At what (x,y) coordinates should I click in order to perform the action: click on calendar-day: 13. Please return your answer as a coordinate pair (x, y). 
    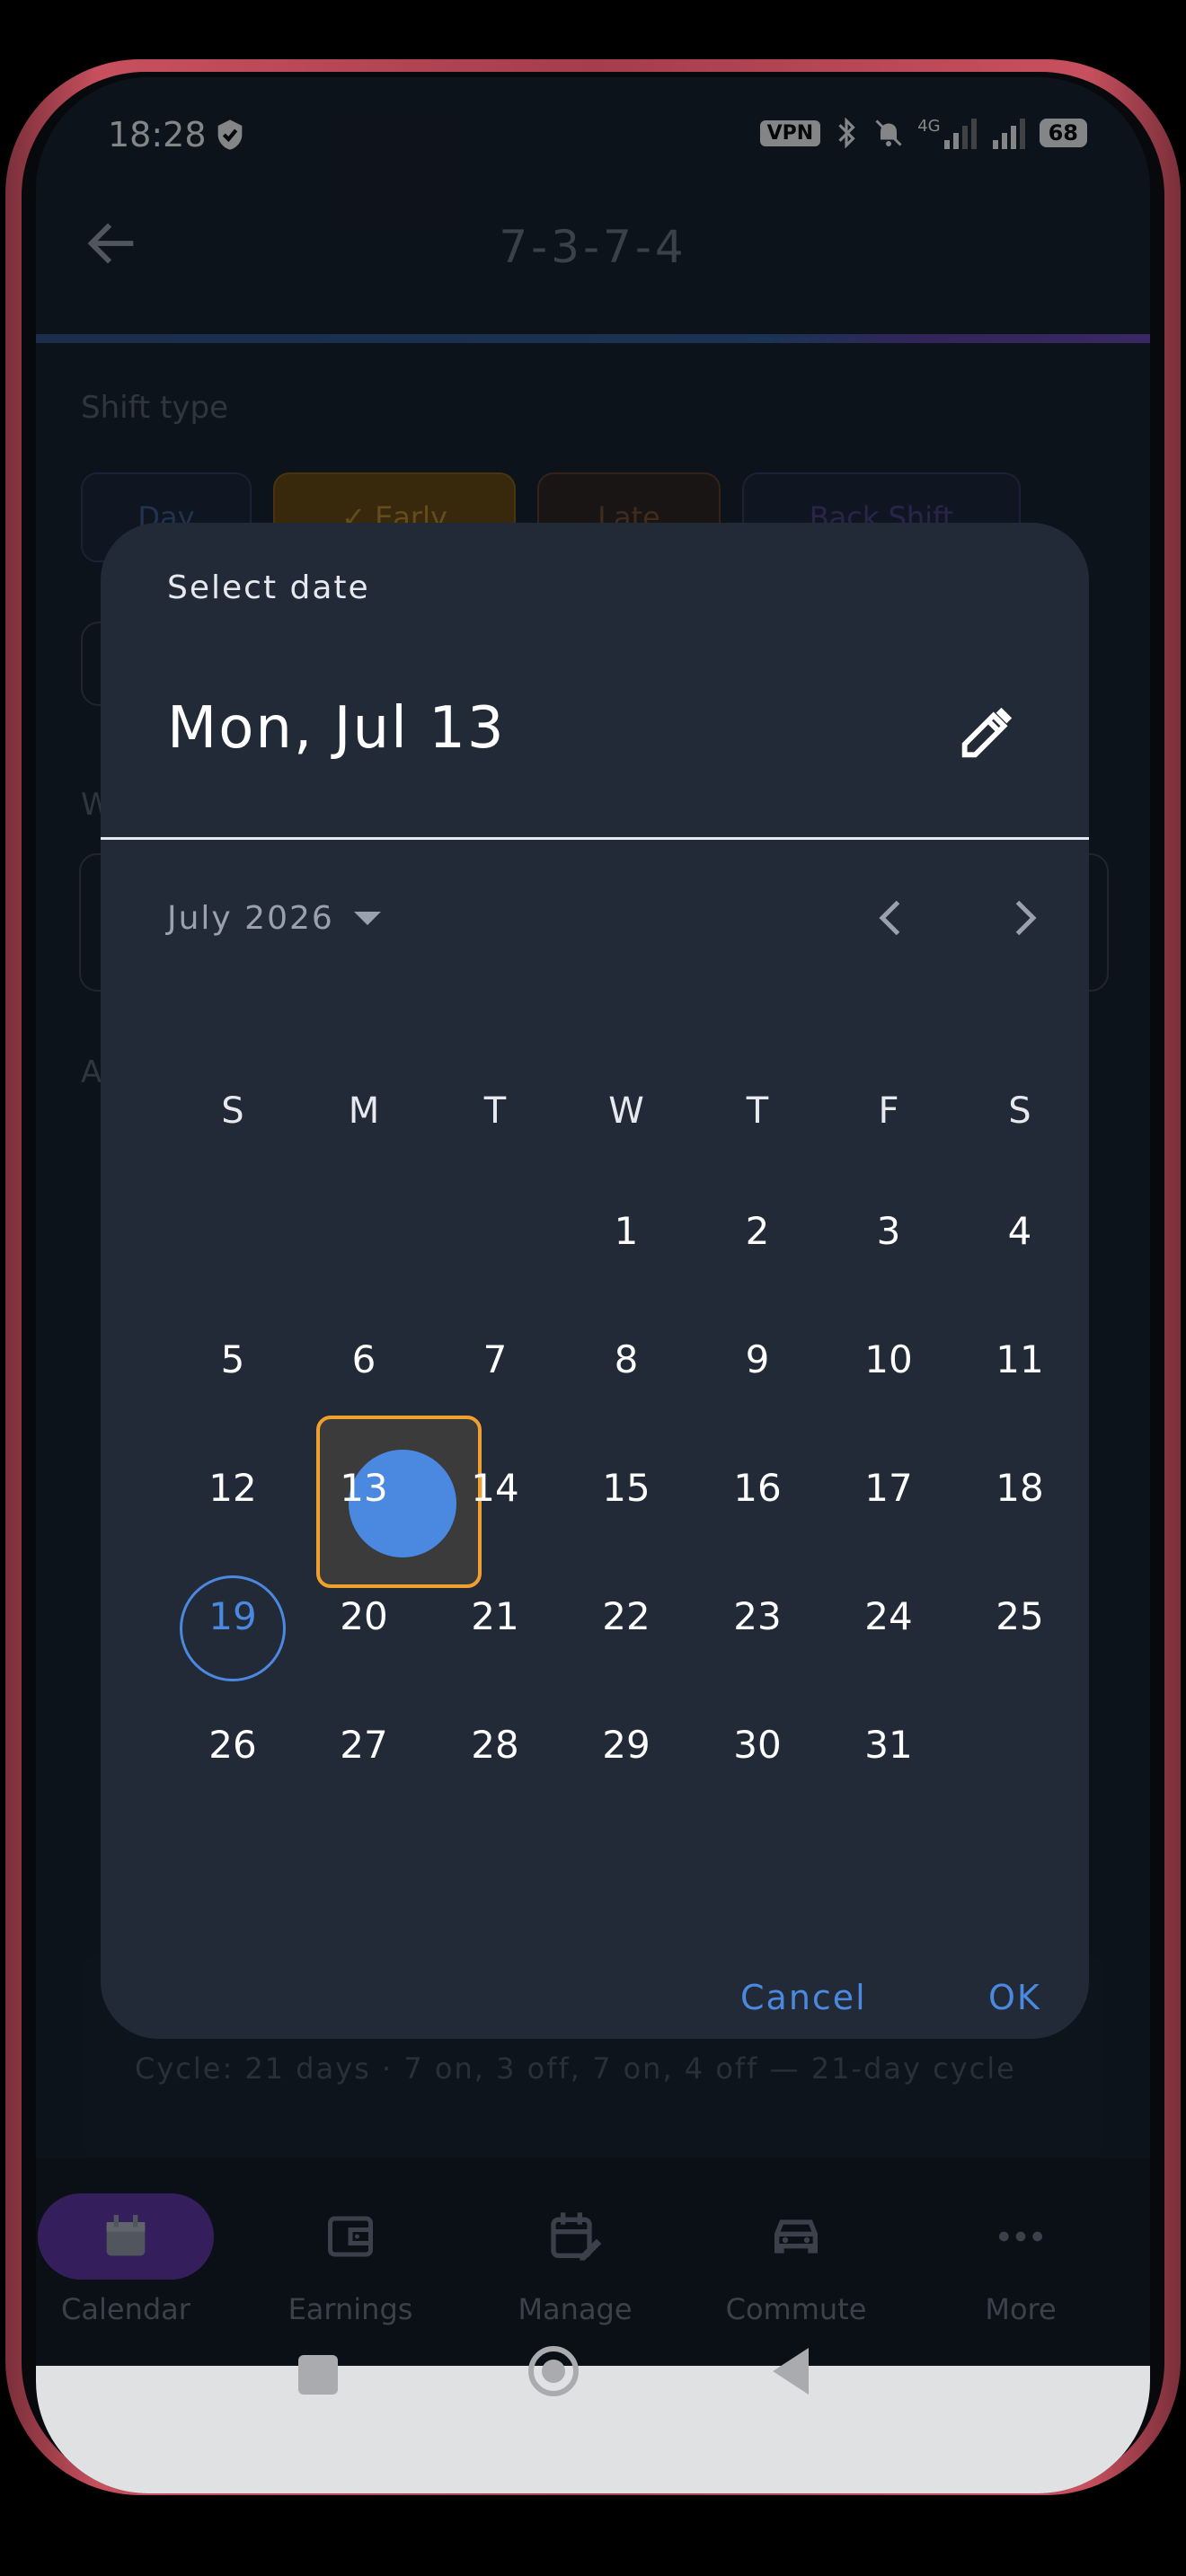
    Looking at the image, I should click on (363, 1487).